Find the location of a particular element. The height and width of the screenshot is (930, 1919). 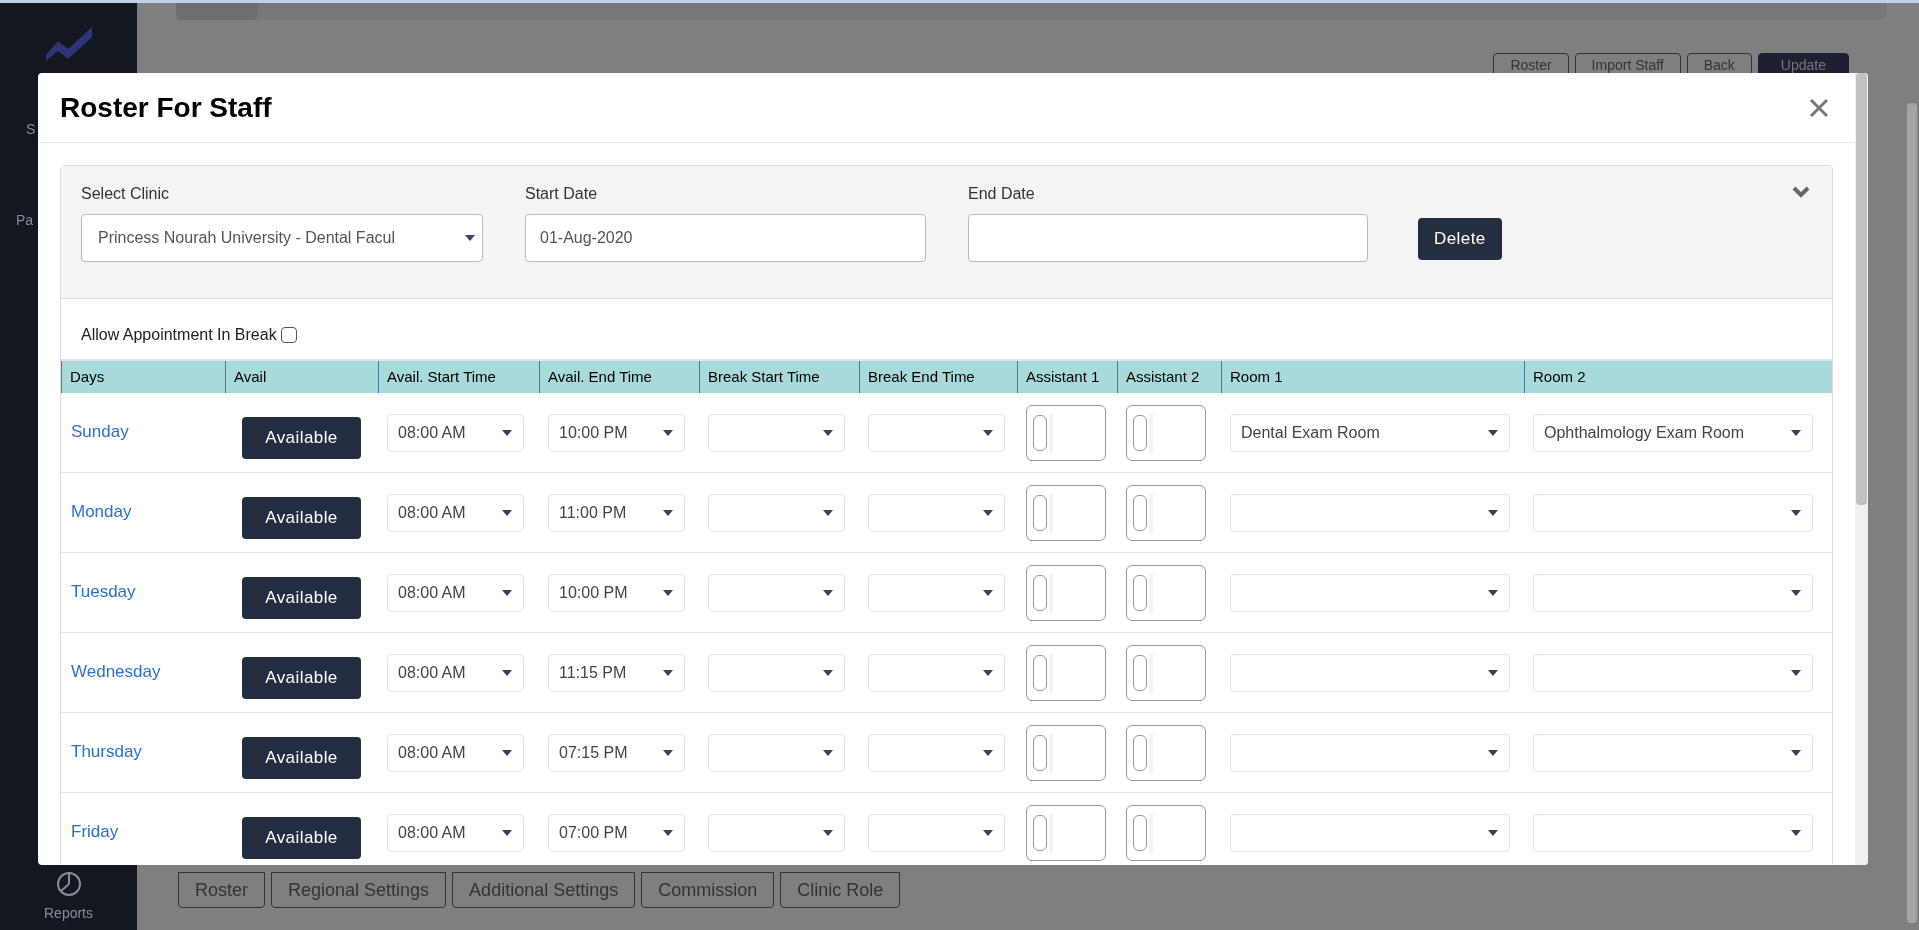

dropdown: 07:00 PM is located at coordinates (616, 832).